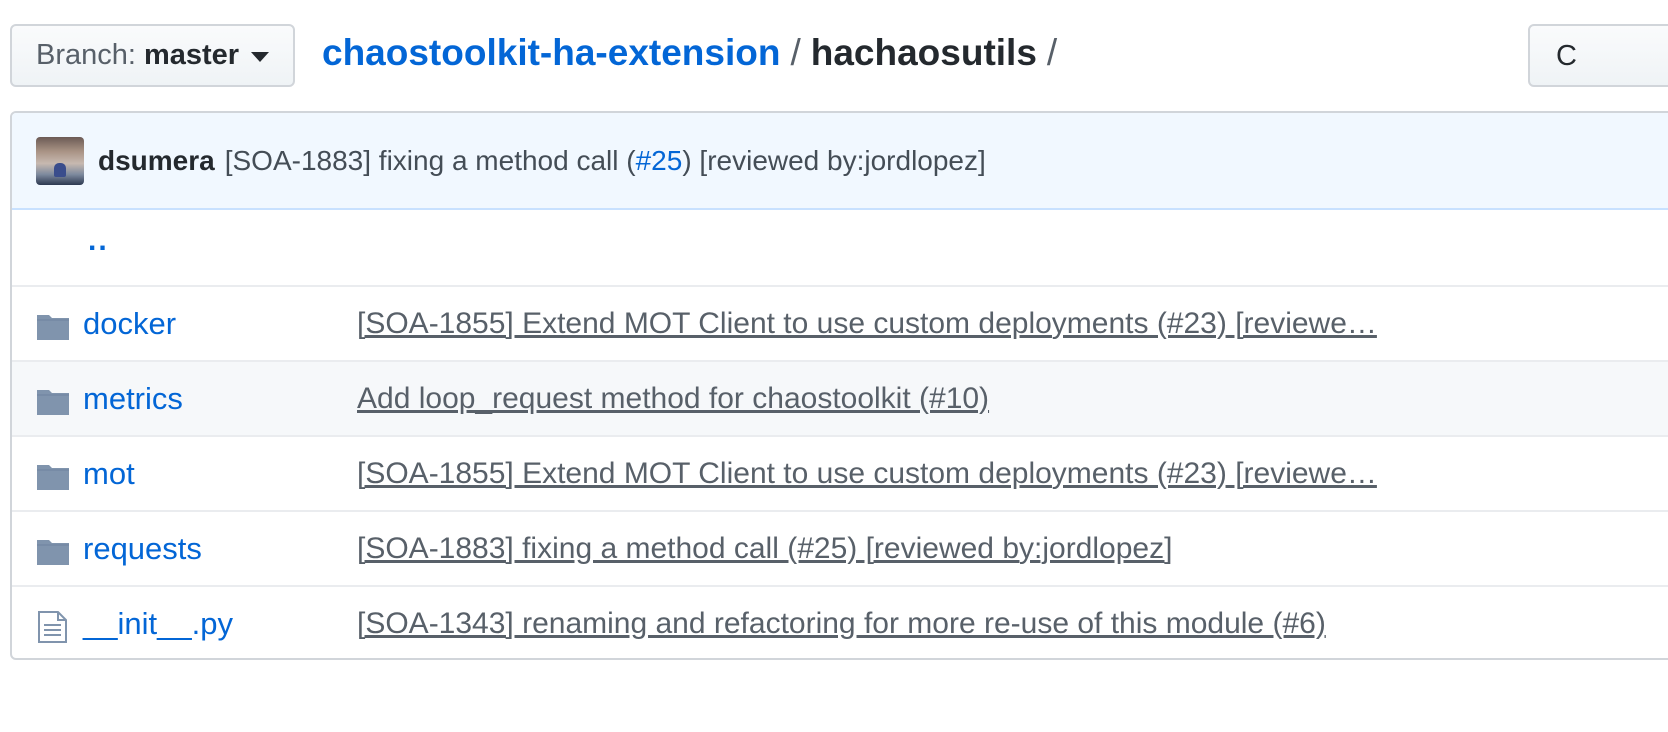  I want to click on parent-directory-link: .., so click(98, 241).